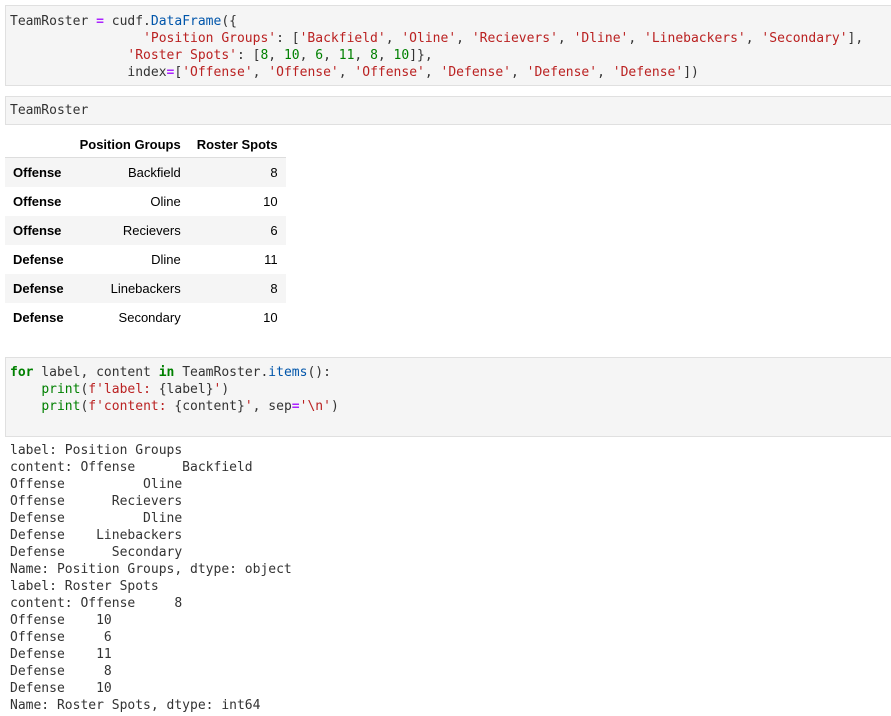  I want to click on code-token: '\n', so click(315, 406).